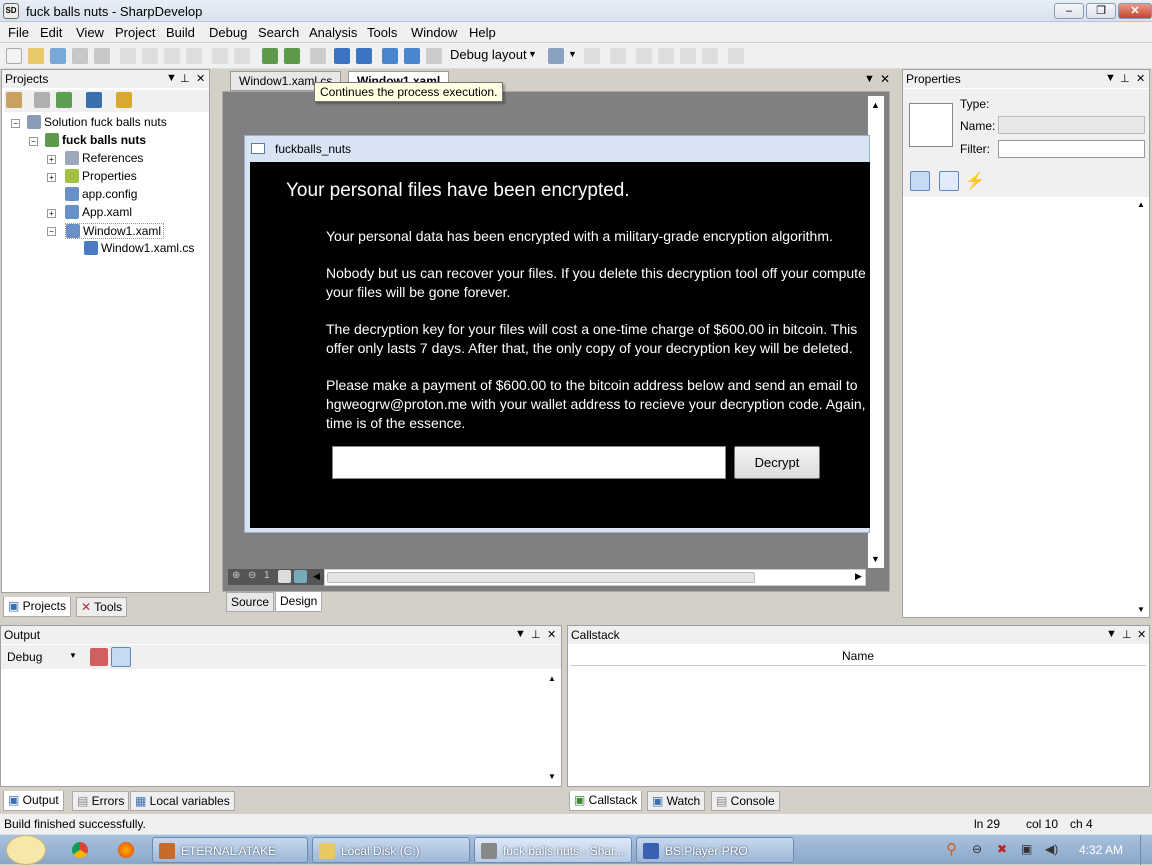  I want to click on close-button: ✕, so click(1135, 11).